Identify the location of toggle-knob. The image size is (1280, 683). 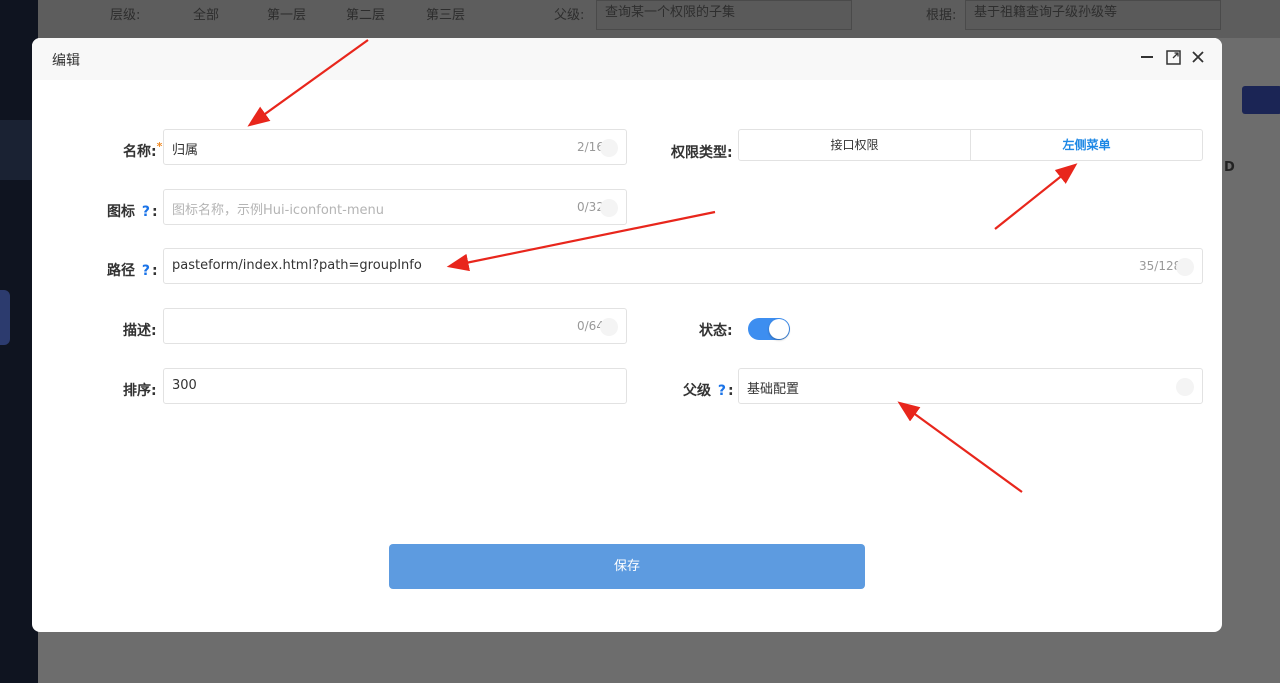
(779, 329).